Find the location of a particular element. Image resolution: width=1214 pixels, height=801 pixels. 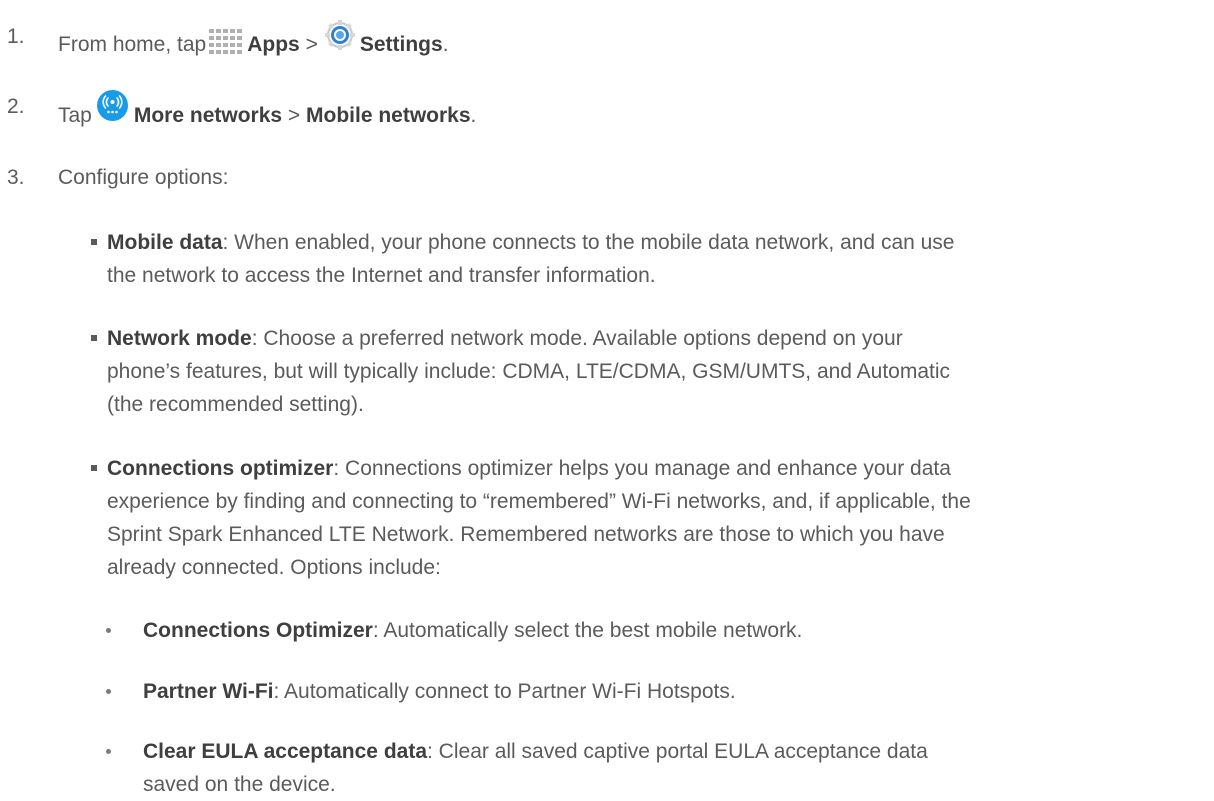

apps-grid-icon is located at coordinates (226, 41).